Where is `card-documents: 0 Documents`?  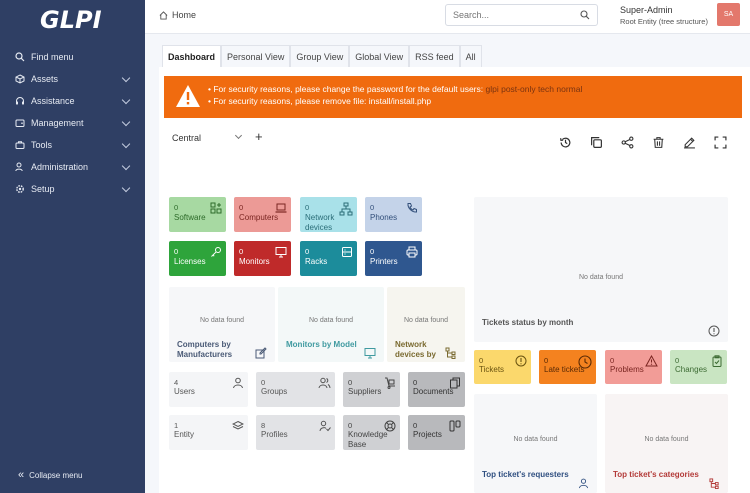
card-documents: 0 Documents is located at coordinates (436, 389).